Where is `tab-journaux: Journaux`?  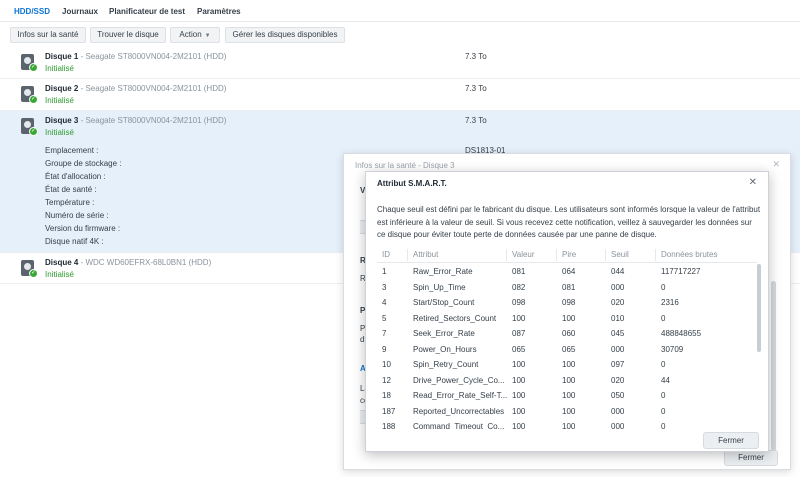 tab-journaux: Journaux is located at coordinates (80, 11).